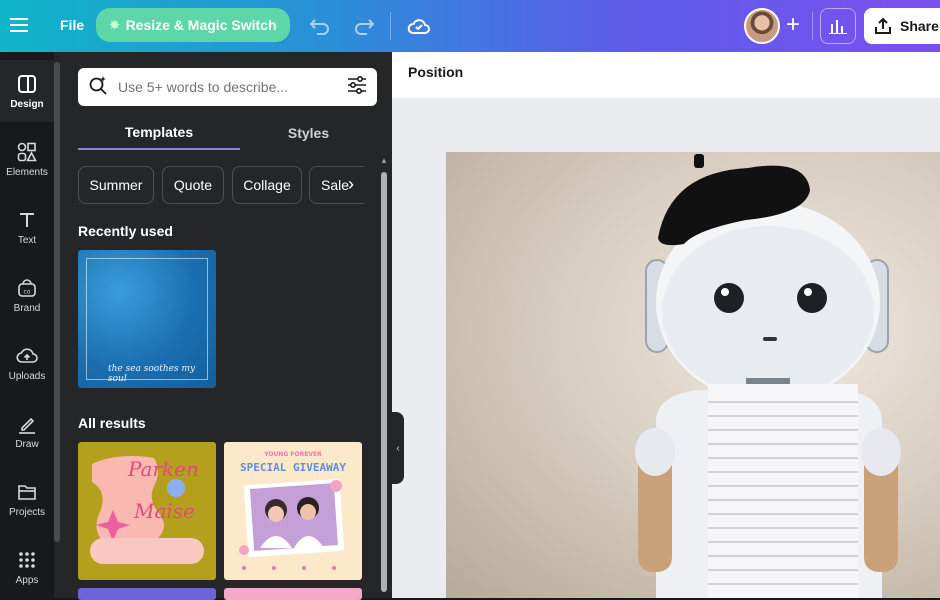  I want to click on search-input, so click(232, 87).